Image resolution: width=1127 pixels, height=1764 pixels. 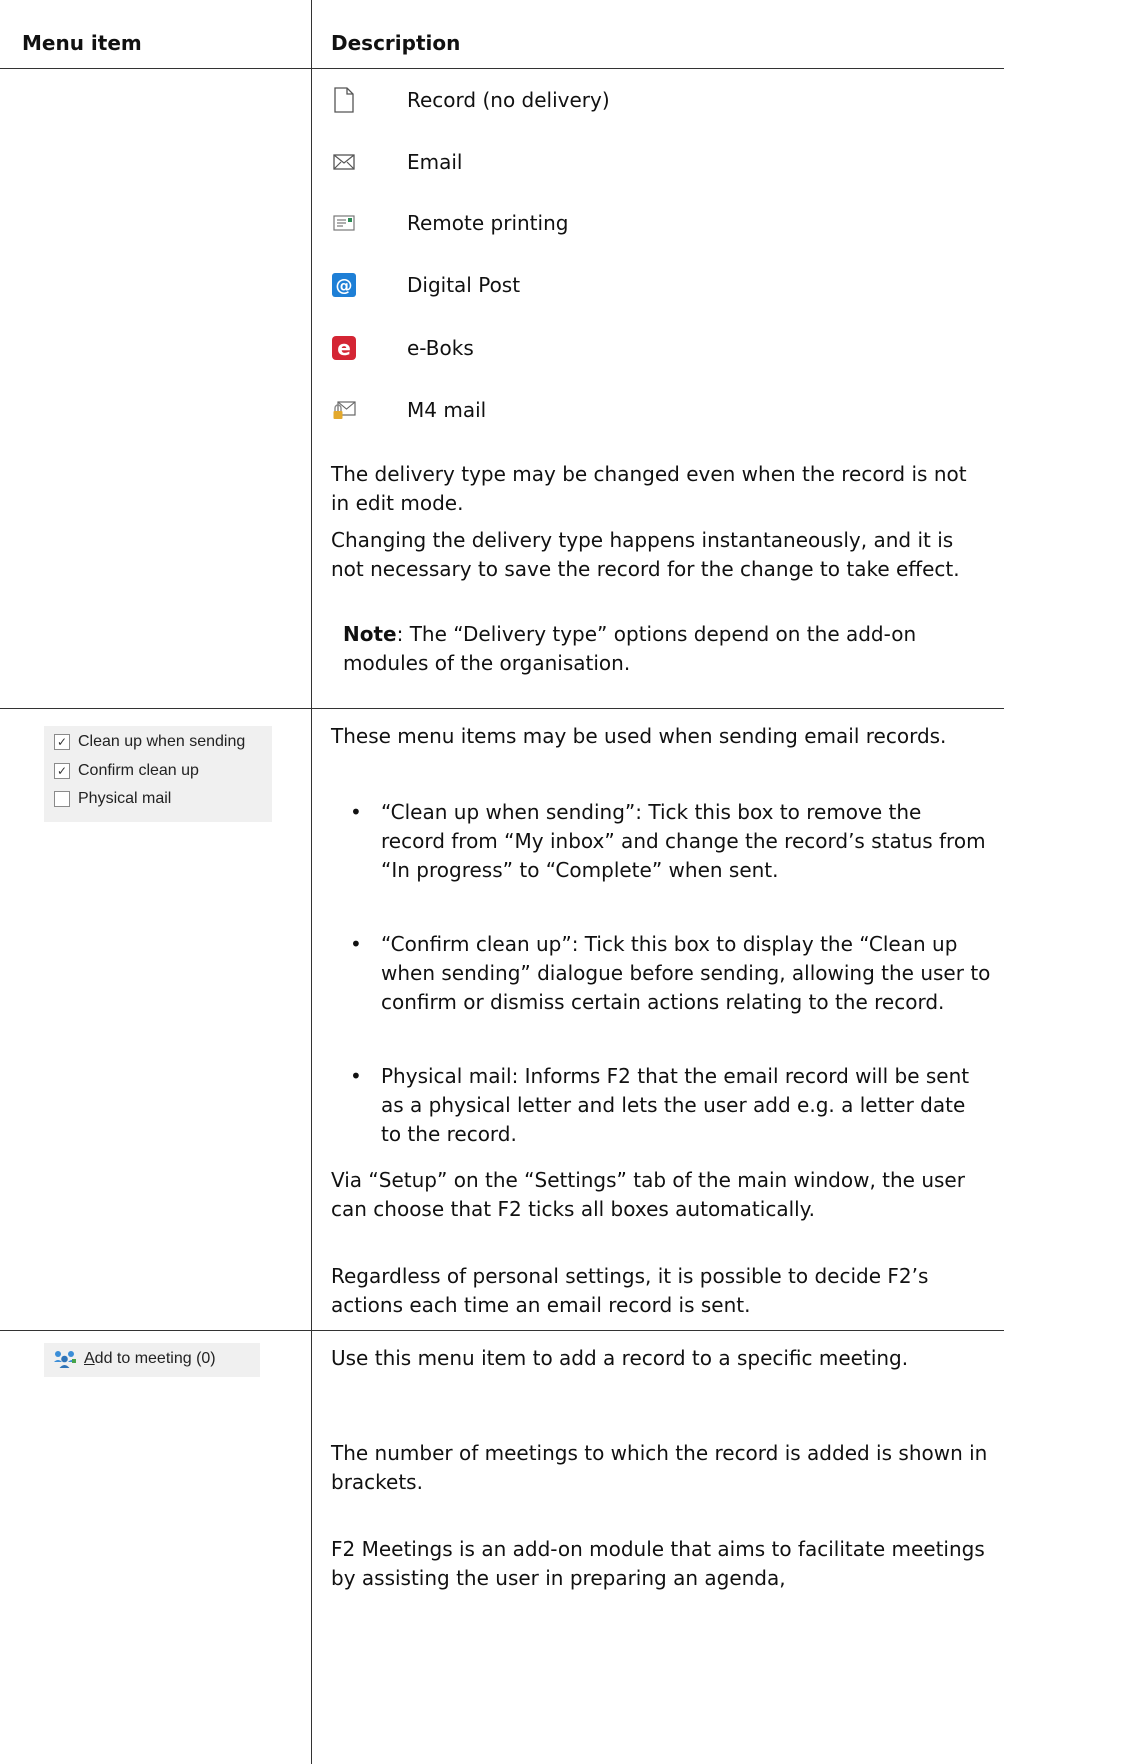 I want to click on confirm-clean-up-checkbox: ✓ Confirm clean up, so click(x=126, y=771).